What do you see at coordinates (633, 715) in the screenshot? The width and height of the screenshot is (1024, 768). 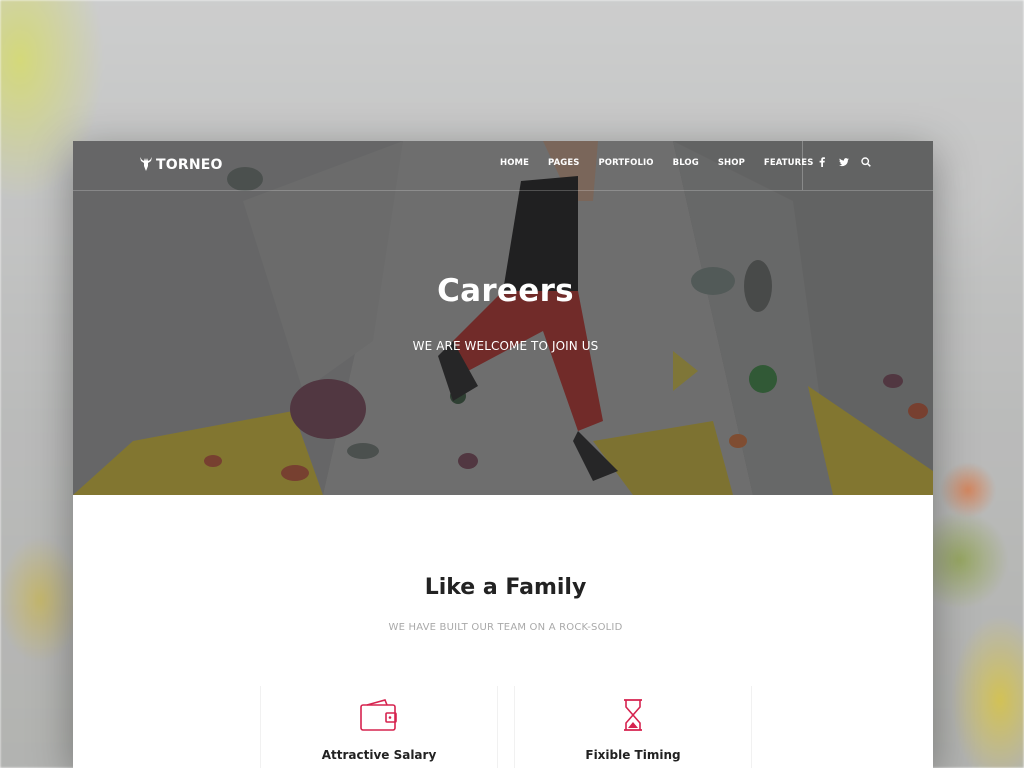 I see `hourglass-icon` at bounding box center [633, 715].